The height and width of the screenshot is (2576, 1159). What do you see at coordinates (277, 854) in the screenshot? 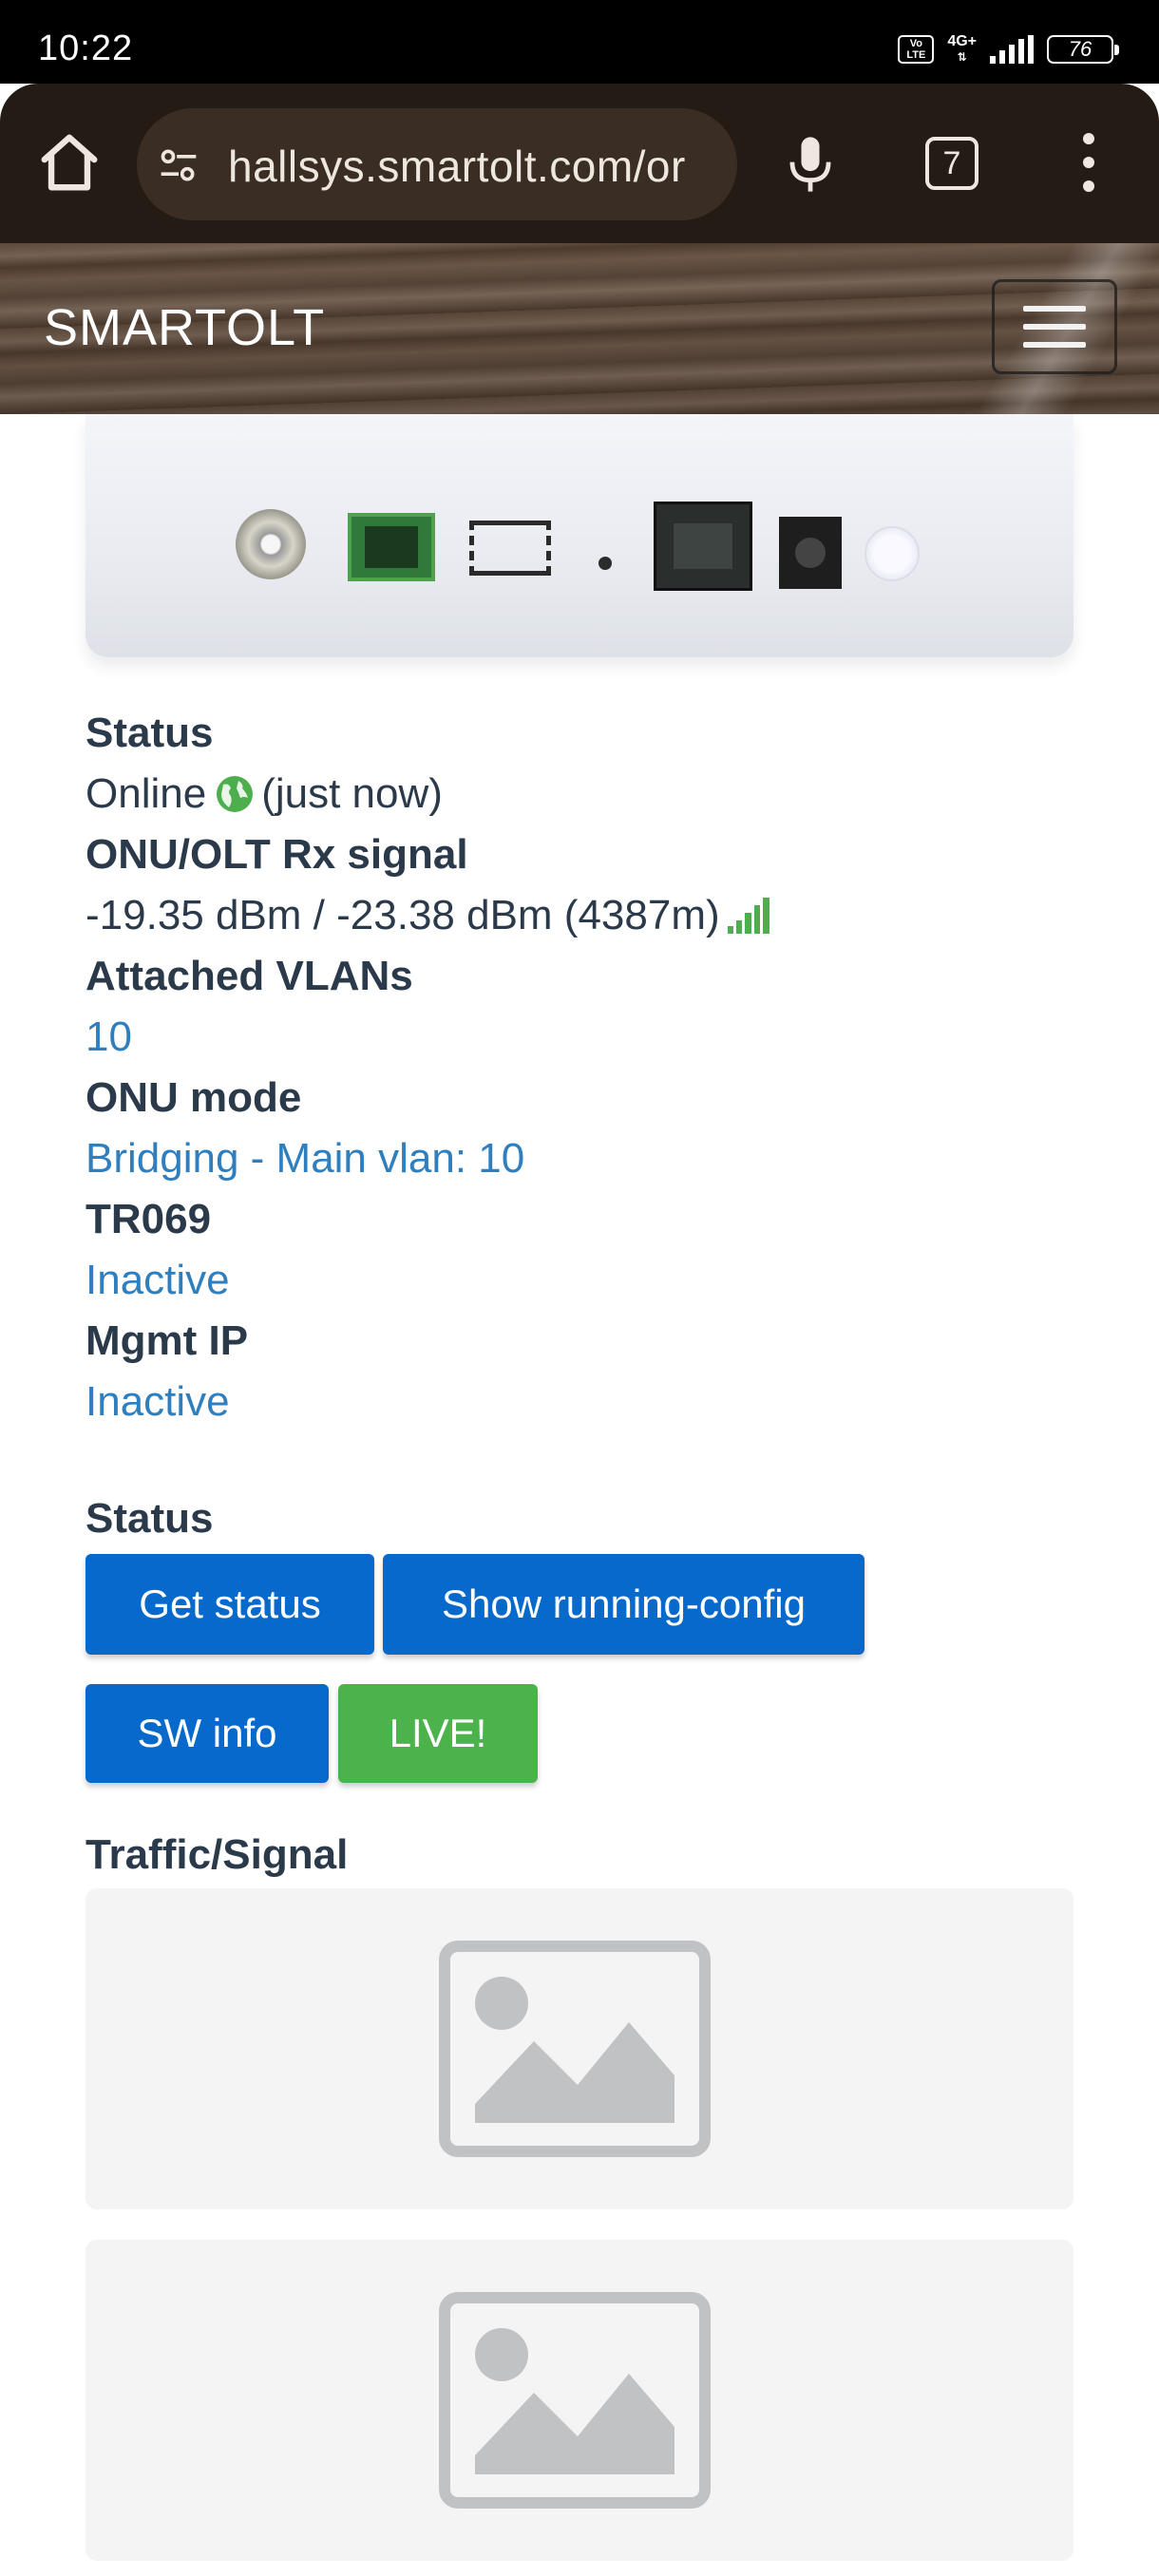
I see `rx-signal-label: ONU/OLT Rx signal` at bounding box center [277, 854].